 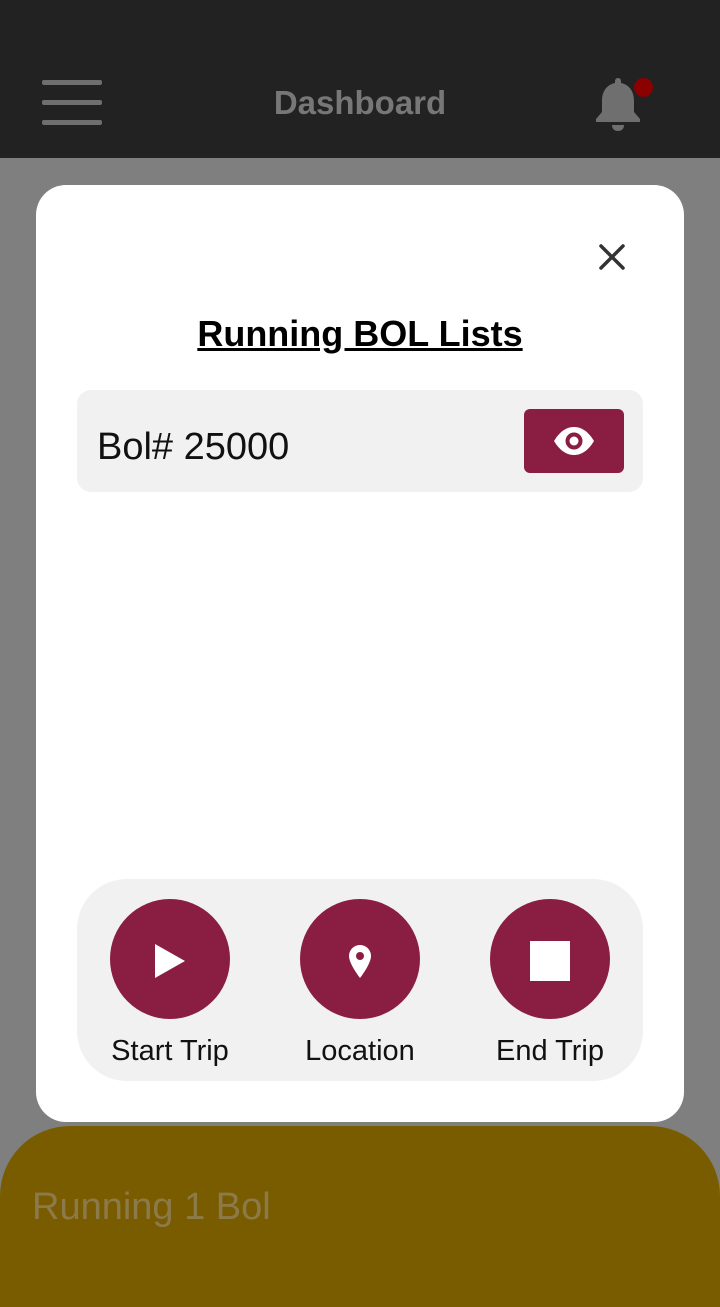 I want to click on trip-actions-panel: Start Trip Location End Trip, so click(x=360, y=980).